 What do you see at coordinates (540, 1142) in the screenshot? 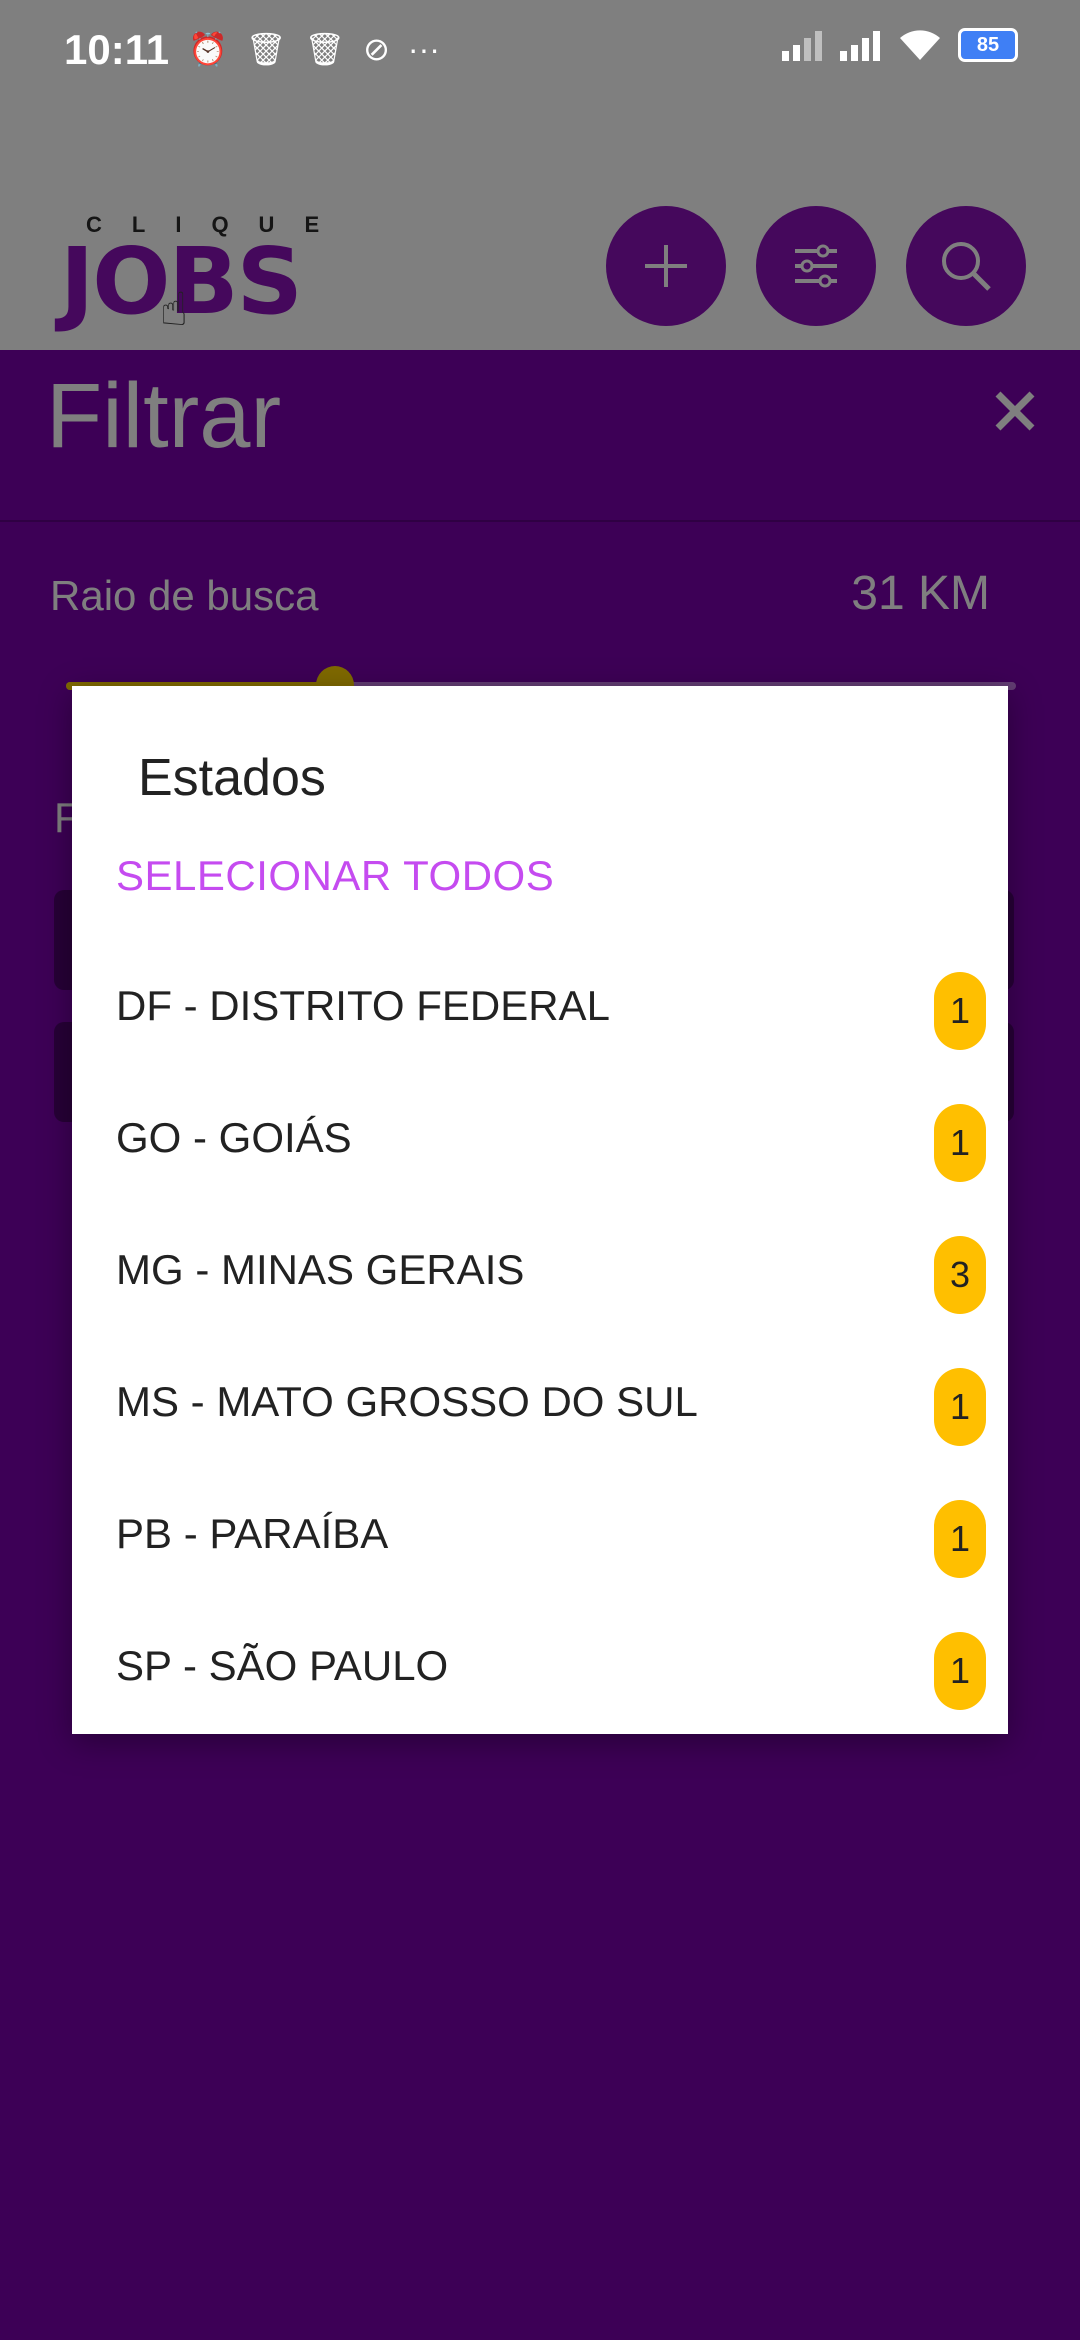
I see `state-option: GO - GOIÁS 1` at bounding box center [540, 1142].